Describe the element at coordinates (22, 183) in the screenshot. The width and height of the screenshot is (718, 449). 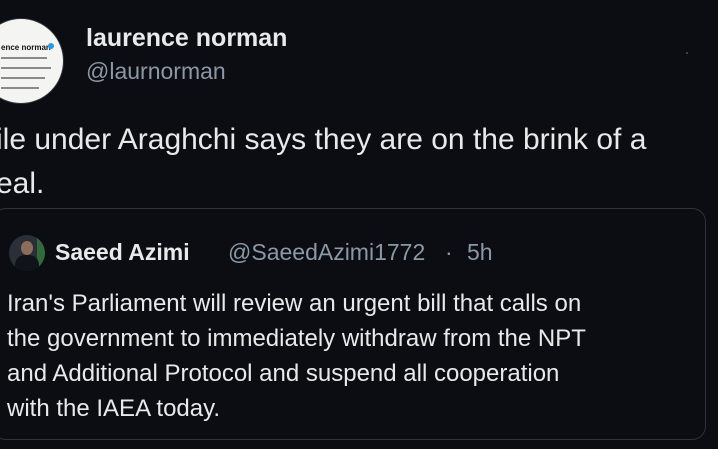
I see `tweet-text-line: eal.` at that location.